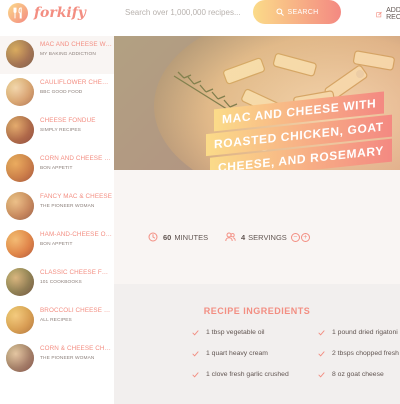  Describe the element at coordinates (303, 12) in the screenshot. I see `search-button-label: SEARCH` at that location.